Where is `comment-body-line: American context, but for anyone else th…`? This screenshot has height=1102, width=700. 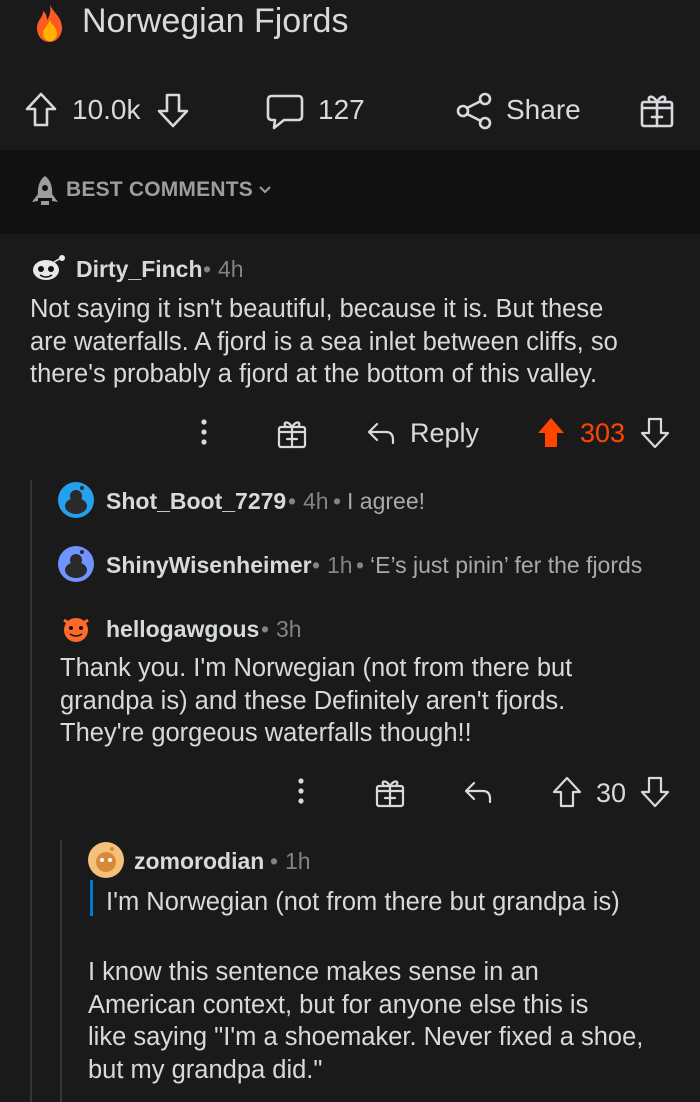 comment-body-line: American context, but for anyone else th… is located at coordinates (338, 1004).